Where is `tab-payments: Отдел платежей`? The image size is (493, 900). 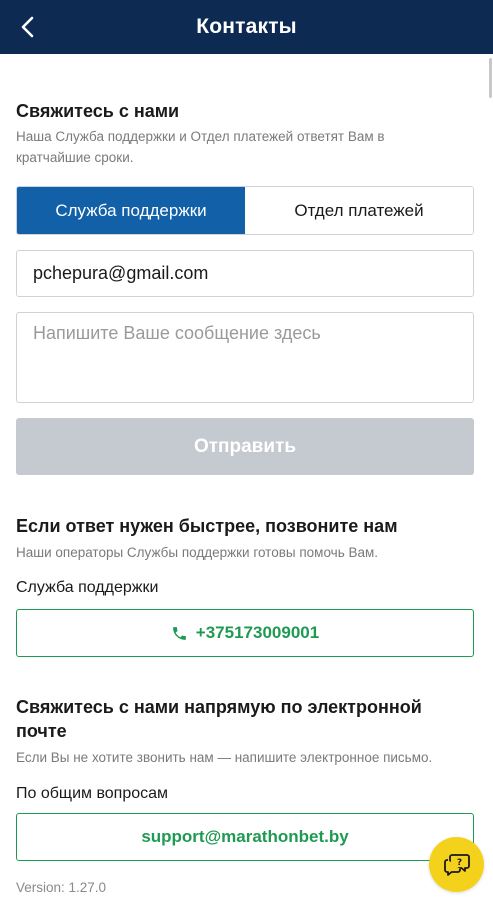
tab-payments: Отдел платежей is located at coordinates (359, 210).